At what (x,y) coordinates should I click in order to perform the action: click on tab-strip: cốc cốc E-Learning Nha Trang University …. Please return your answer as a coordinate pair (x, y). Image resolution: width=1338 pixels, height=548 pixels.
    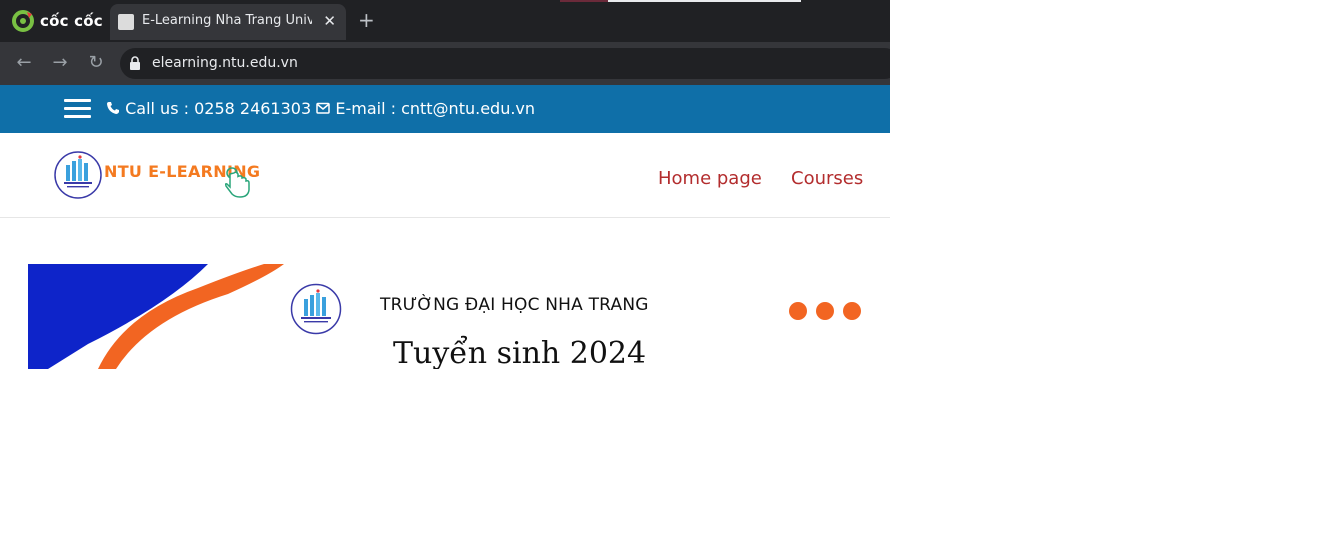
    Looking at the image, I should click on (445, 21).